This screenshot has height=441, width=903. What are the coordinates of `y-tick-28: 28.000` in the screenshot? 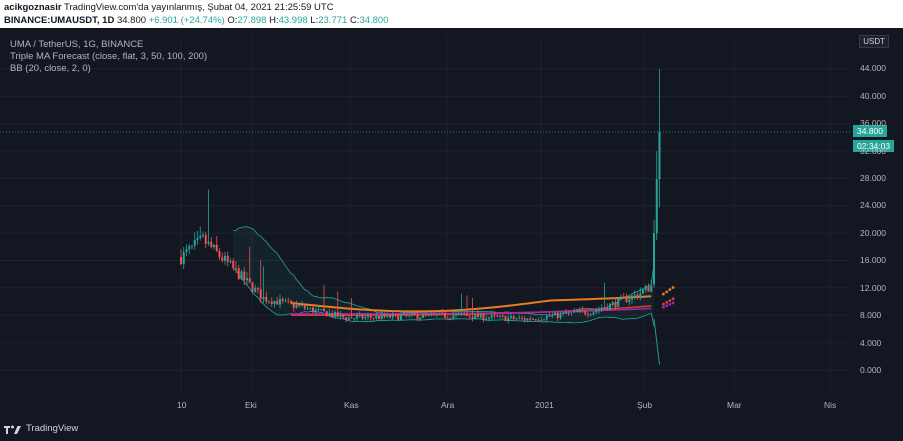 It's located at (873, 178).